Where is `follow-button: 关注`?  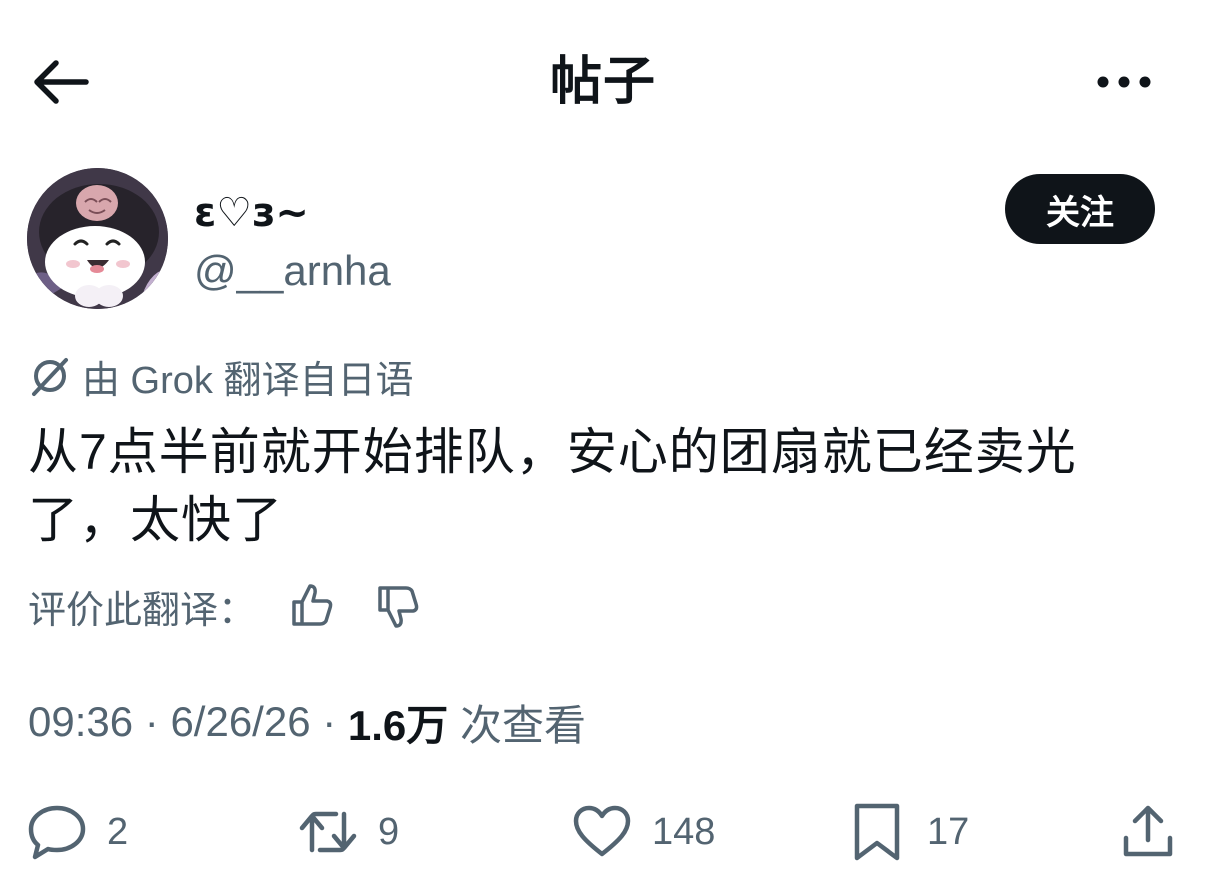 follow-button: 关注 is located at coordinates (1080, 209).